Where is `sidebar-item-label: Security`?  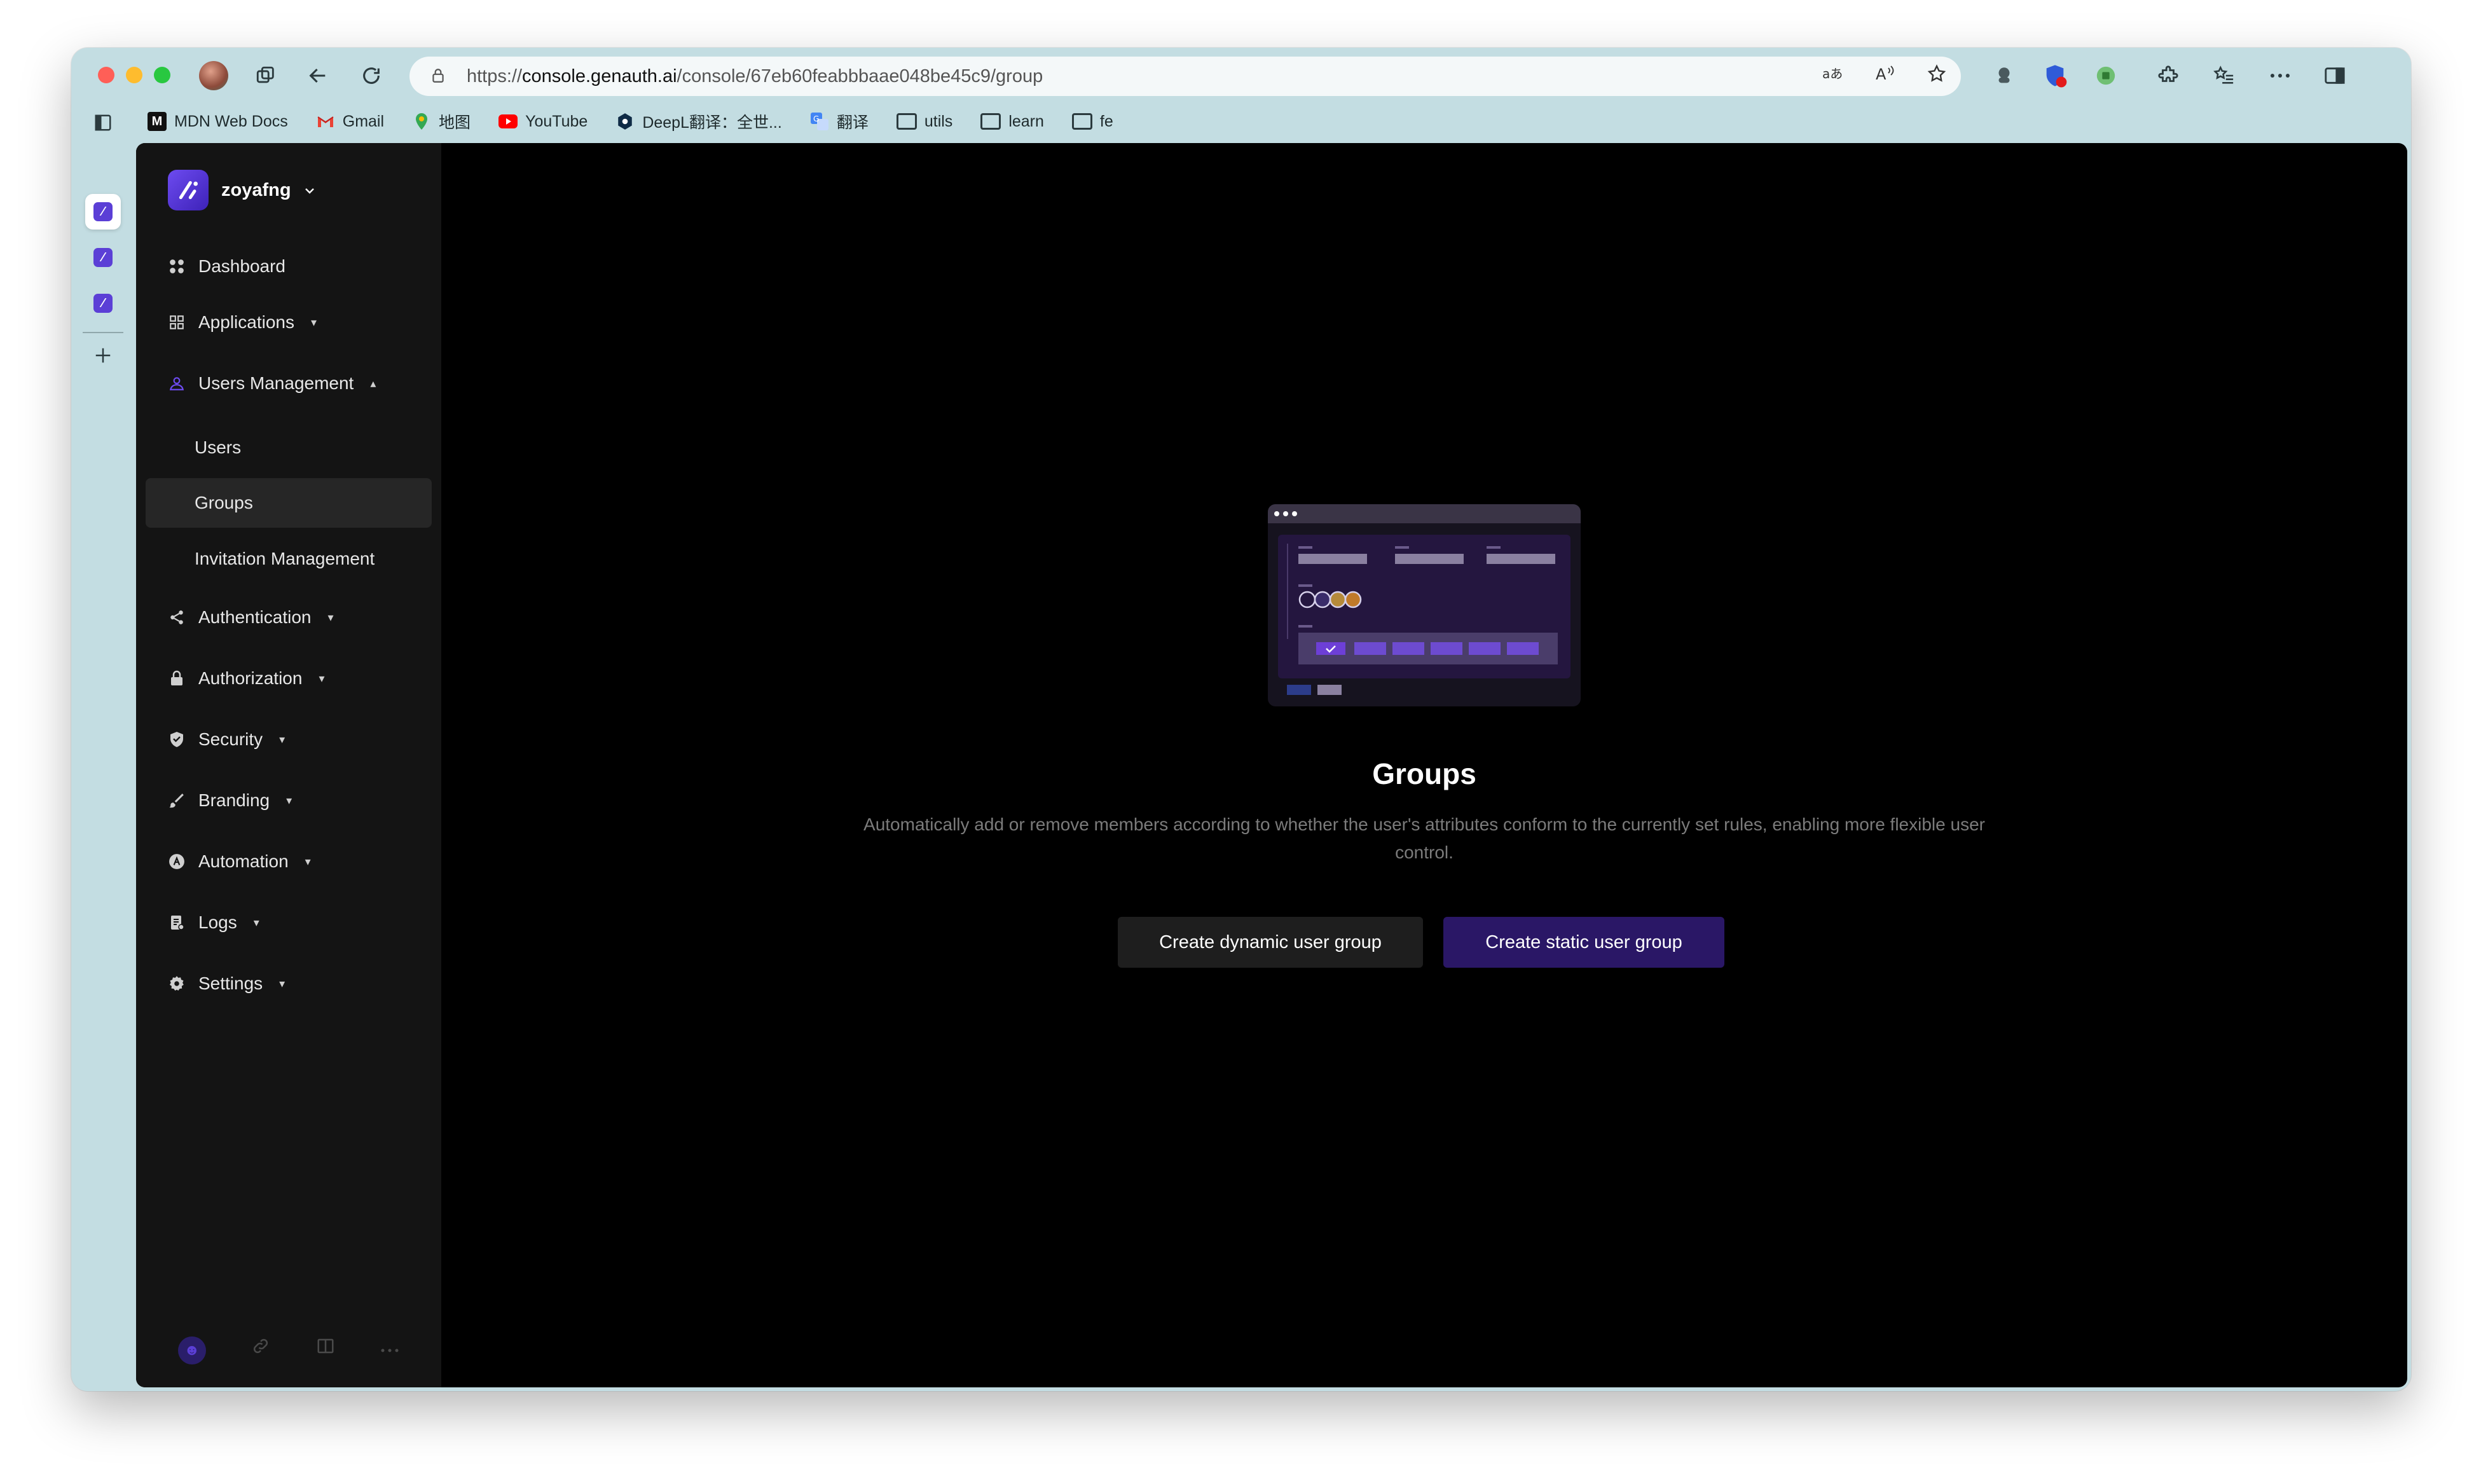 sidebar-item-label: Security is located at coordinates (230, 739).